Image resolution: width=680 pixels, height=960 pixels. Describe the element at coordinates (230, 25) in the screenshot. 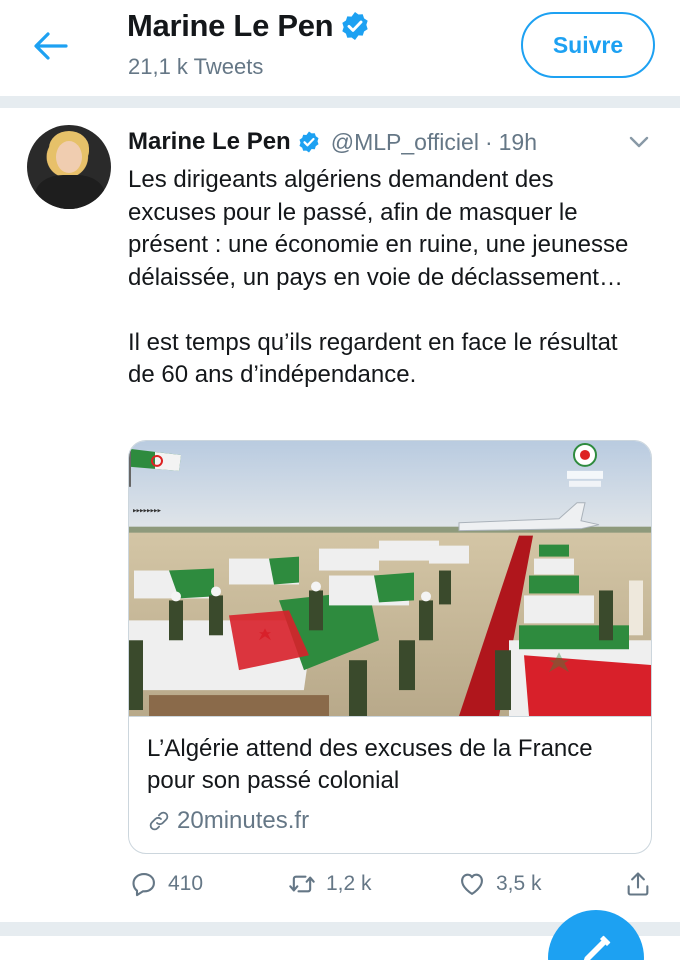

I see `profile-name: Marine Le Pen` at that location.